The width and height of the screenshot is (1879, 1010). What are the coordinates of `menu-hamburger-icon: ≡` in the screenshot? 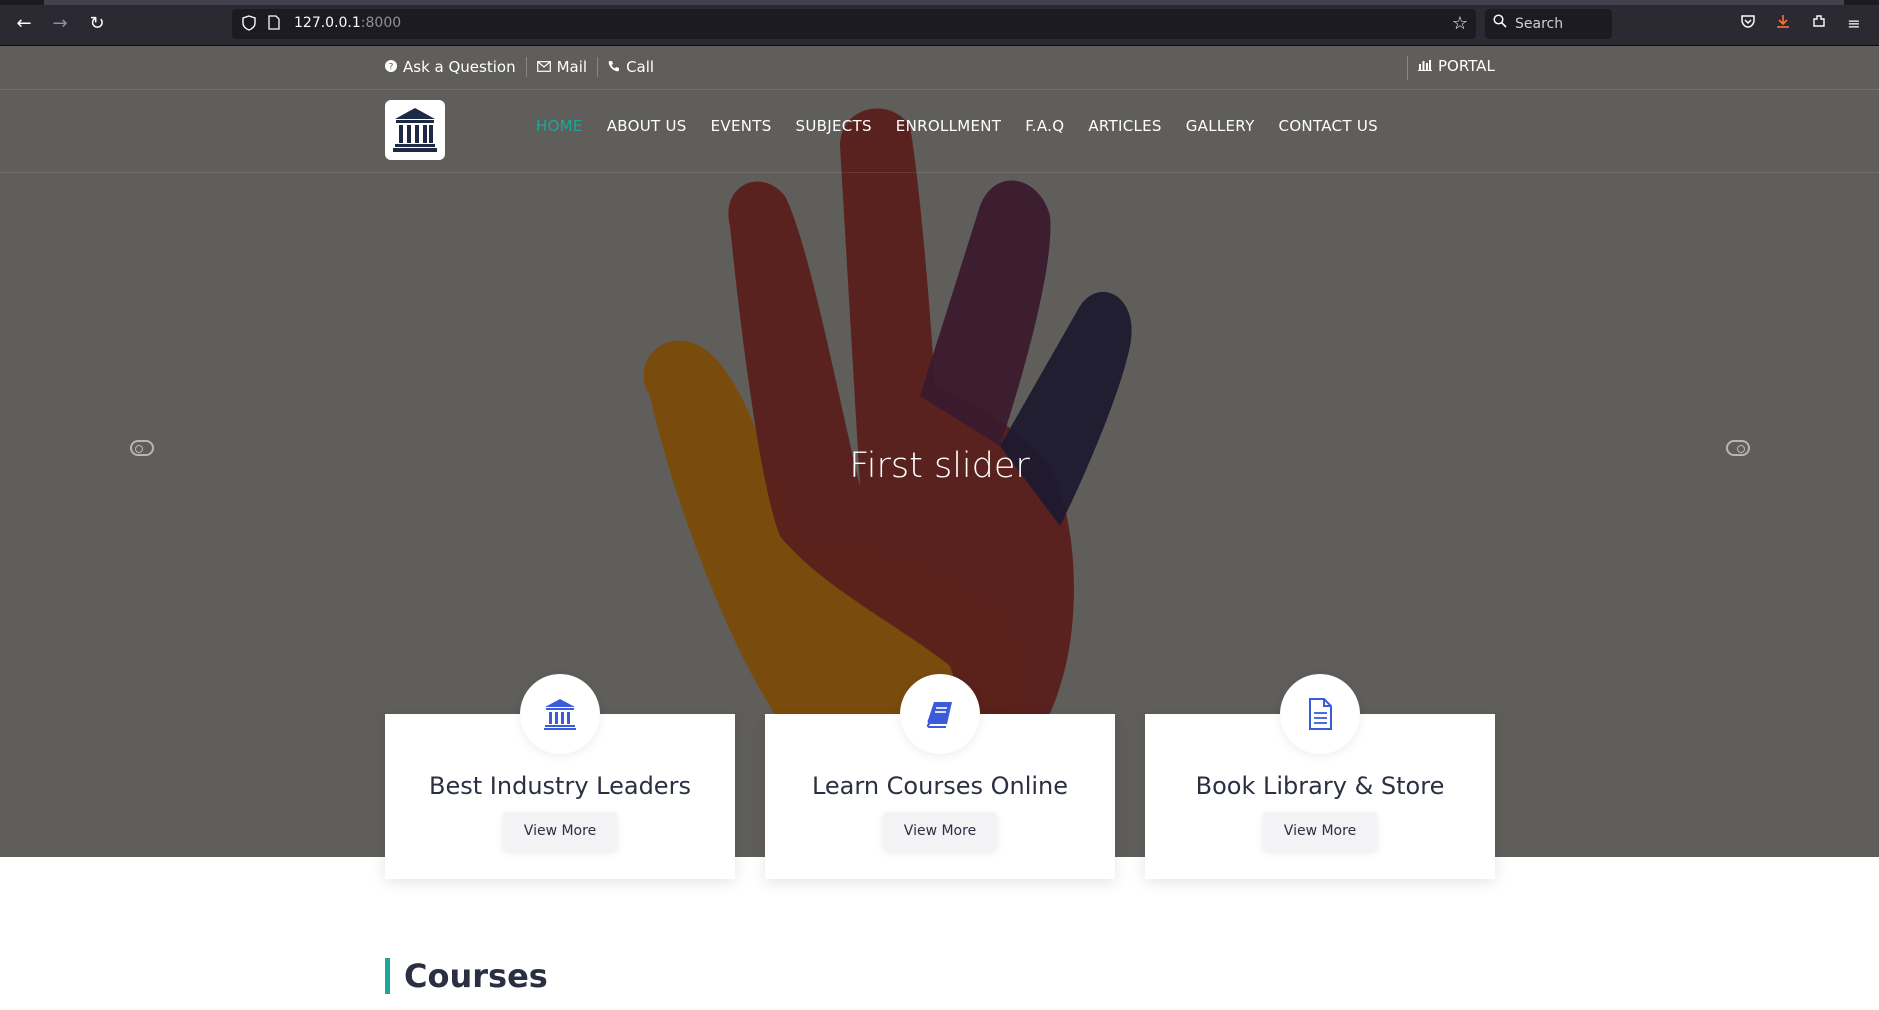 It's located at (1854, 24).